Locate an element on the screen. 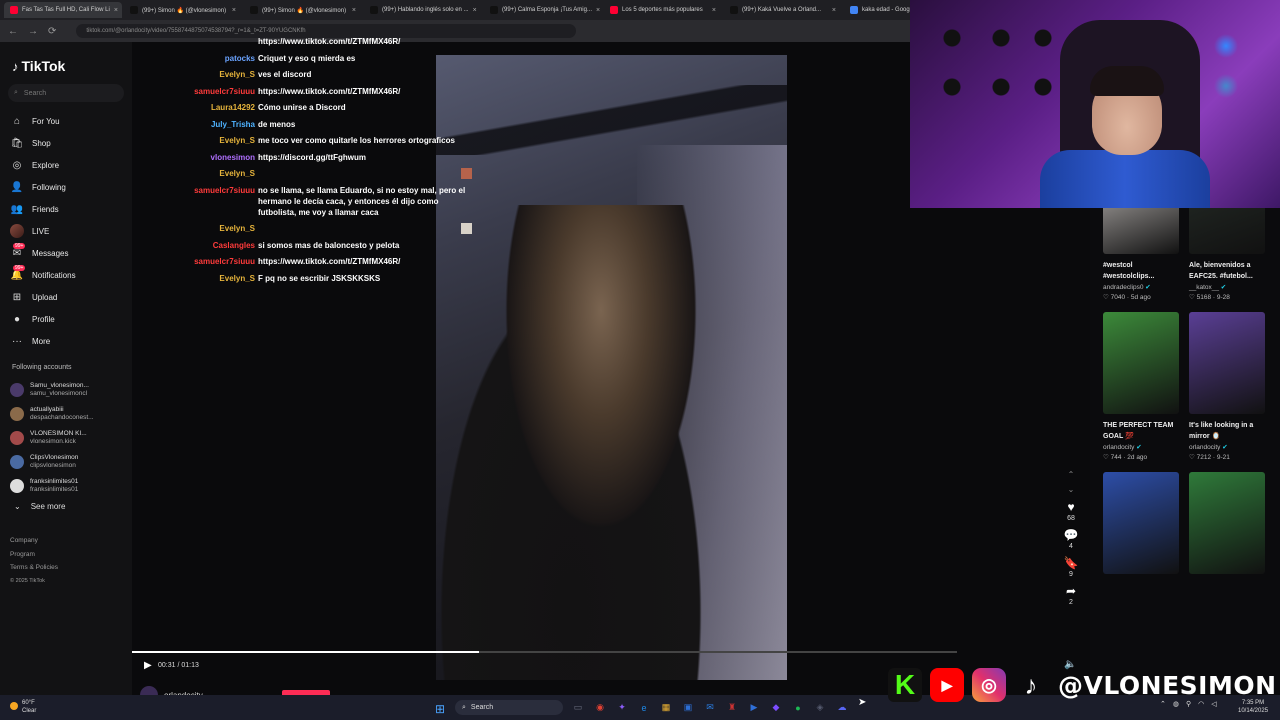  chat-username: Evelyn_S is located at coordinates (237, 140).